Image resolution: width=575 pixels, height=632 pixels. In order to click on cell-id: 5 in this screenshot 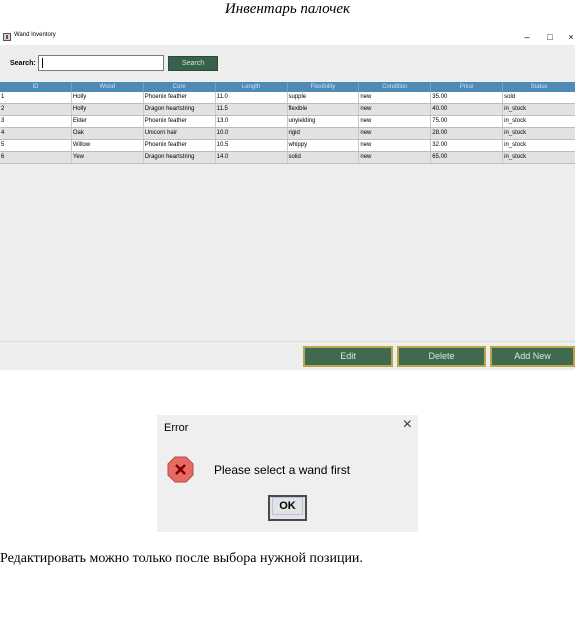, I will do `click(36, 145)`.